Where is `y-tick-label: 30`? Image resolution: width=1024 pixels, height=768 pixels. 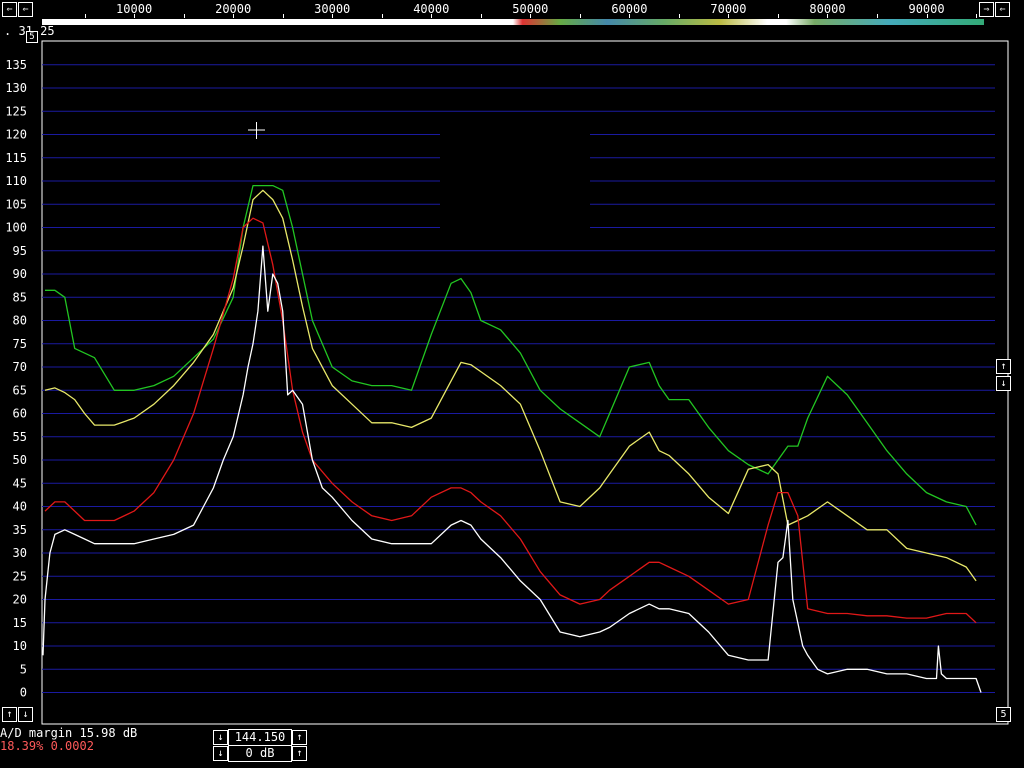
y-tick-label: 30 is located at coordinates (20, 553).